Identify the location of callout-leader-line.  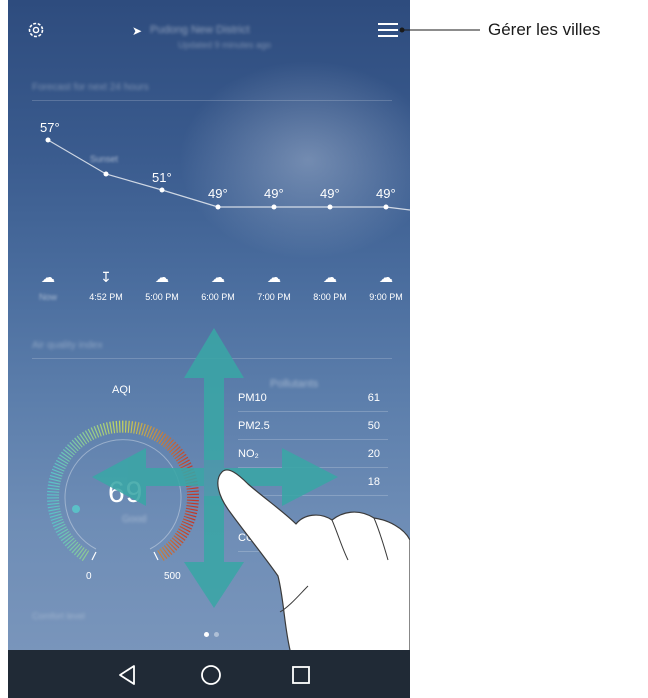
(439, 30).